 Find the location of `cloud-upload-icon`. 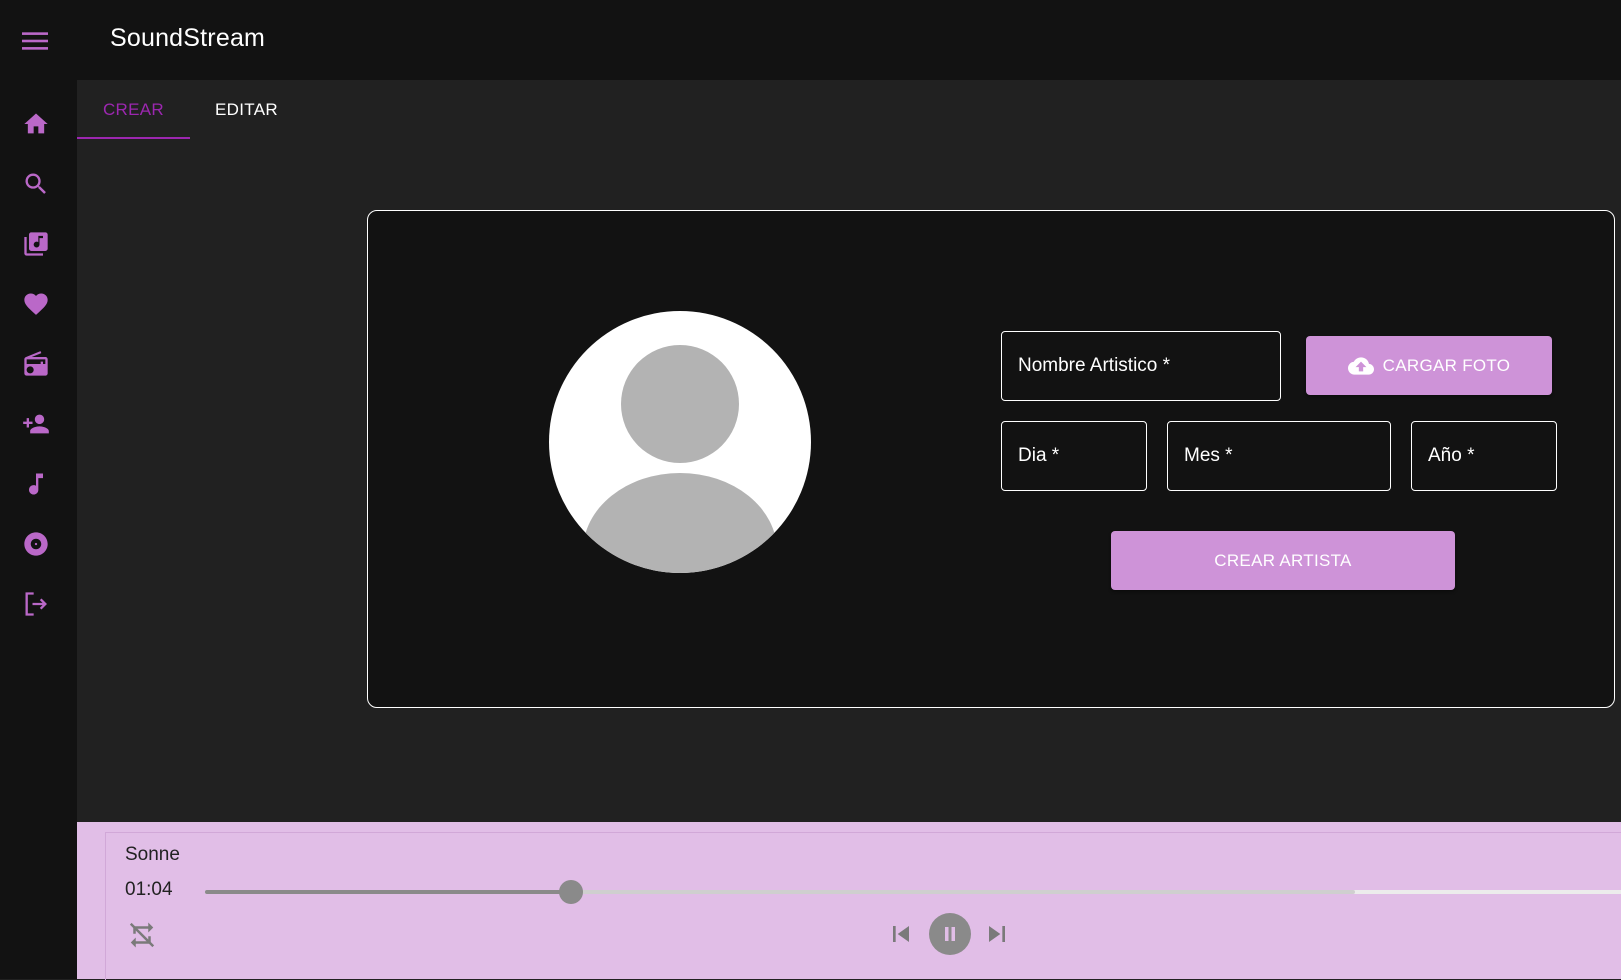

cloud-upload-icon is located at coordinates (1360, 366).